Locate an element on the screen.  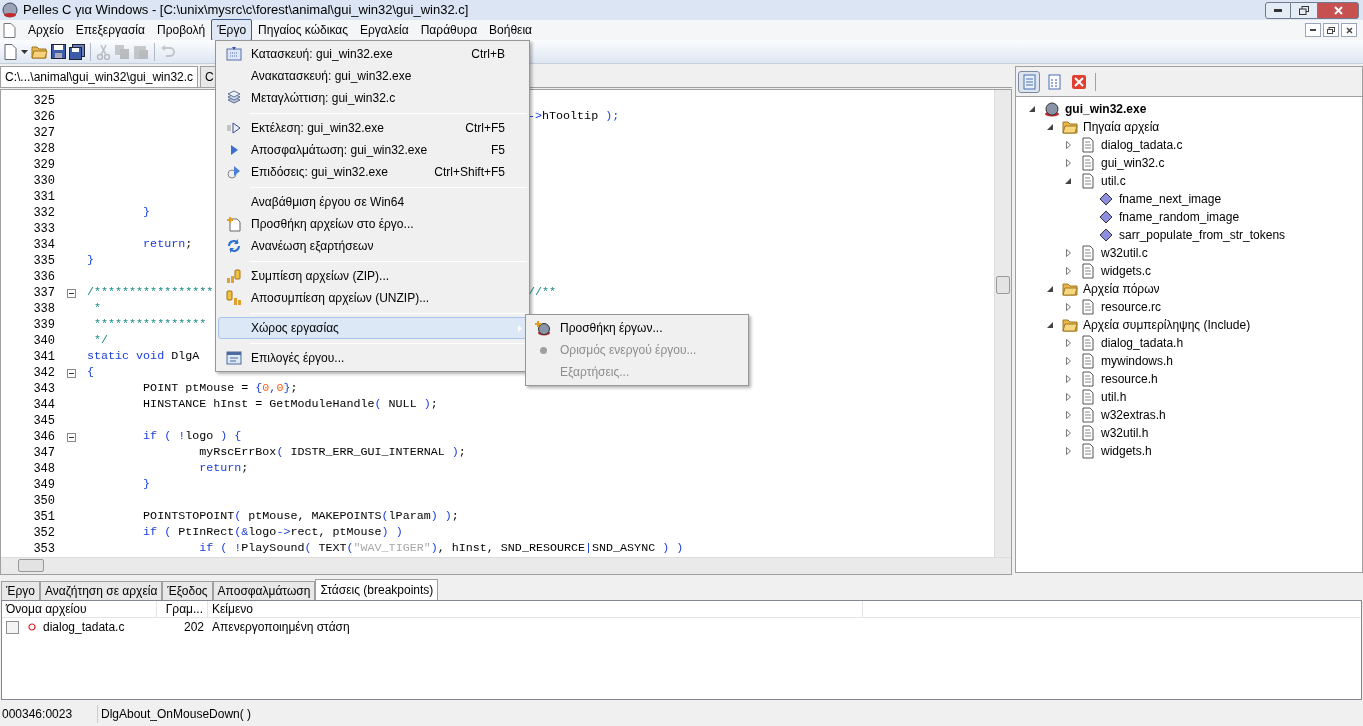
line-number: 347 is located at coordinates (43, 453).